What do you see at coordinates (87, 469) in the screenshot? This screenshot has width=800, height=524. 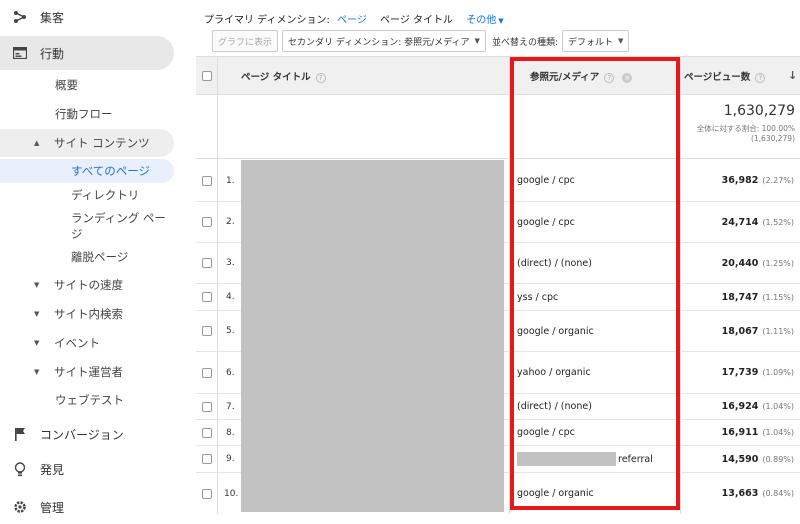 I see `nav-discover: 発見` at bounding box center [87, 469].